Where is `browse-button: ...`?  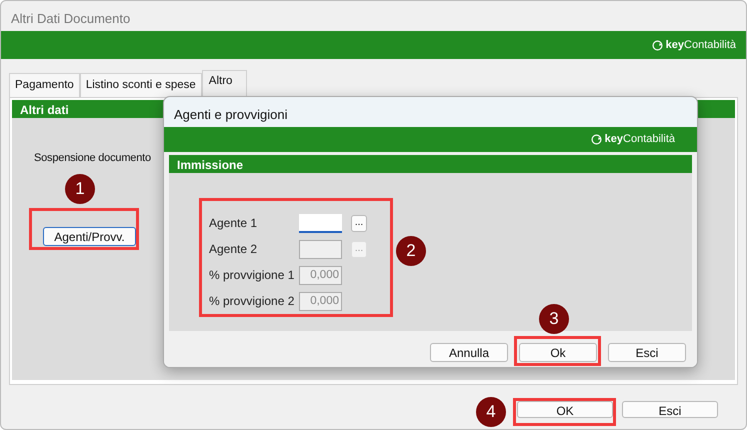 browse-button: ... is located at coordinates (359, 223).